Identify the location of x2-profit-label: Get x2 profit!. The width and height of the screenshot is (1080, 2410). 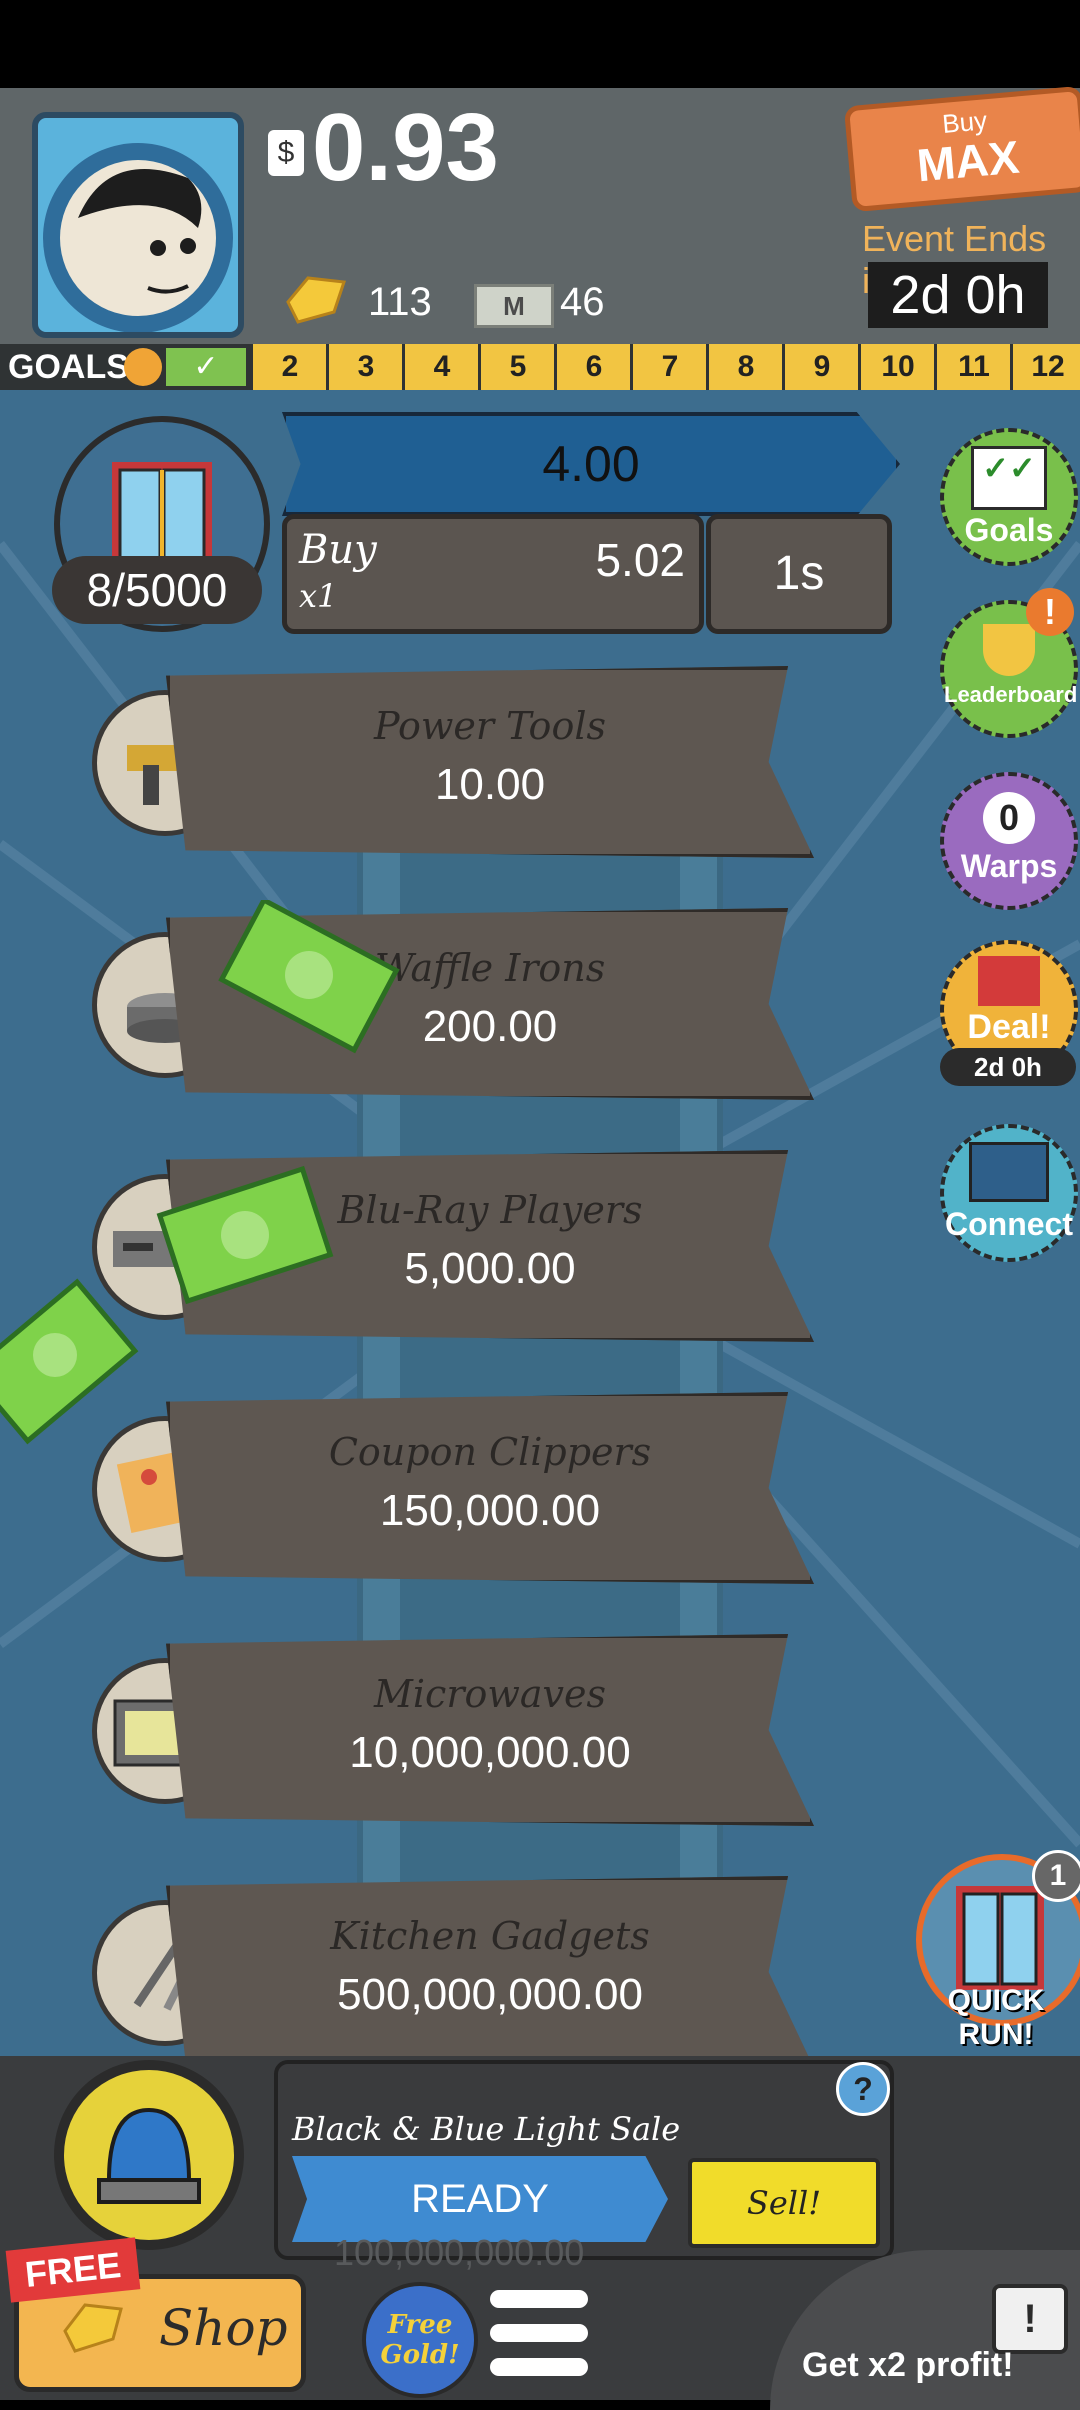
(908, 2365).